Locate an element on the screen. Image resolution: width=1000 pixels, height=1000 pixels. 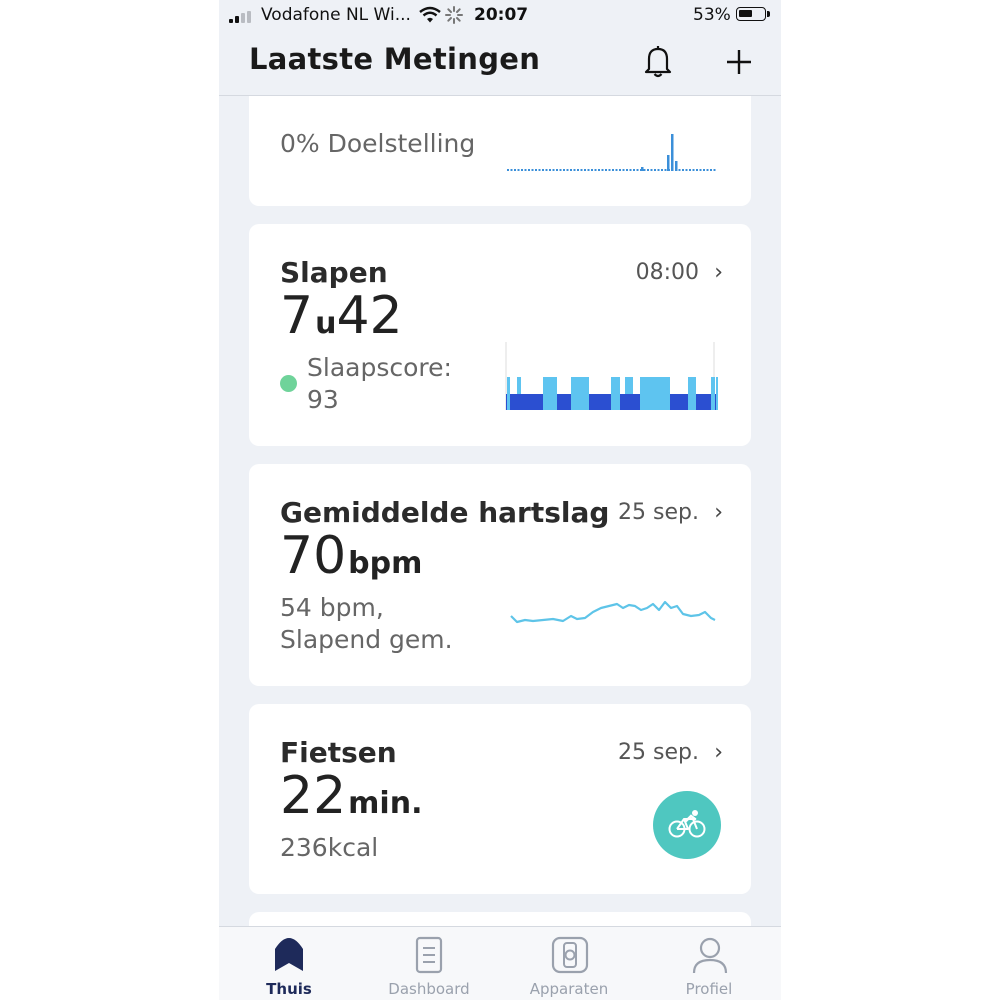
cycling-title: Fietsen is located at coordinates (338, 752).